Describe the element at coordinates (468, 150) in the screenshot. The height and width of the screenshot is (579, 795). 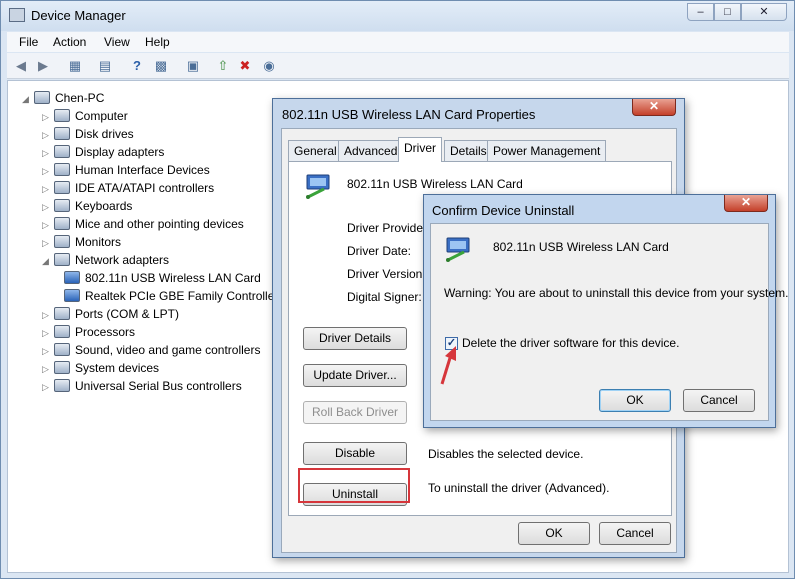
I see `tab-details: Details` at that location.